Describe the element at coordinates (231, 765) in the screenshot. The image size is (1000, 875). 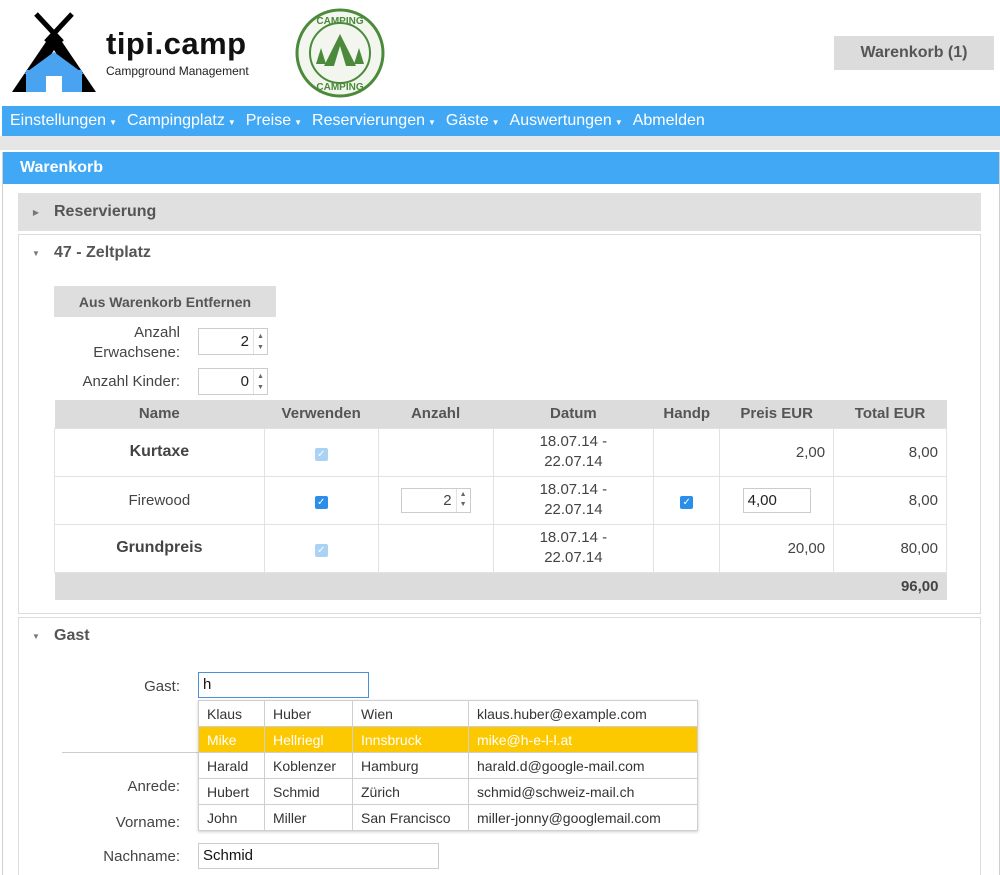
I see `suggestion-first: Harald` at that location.